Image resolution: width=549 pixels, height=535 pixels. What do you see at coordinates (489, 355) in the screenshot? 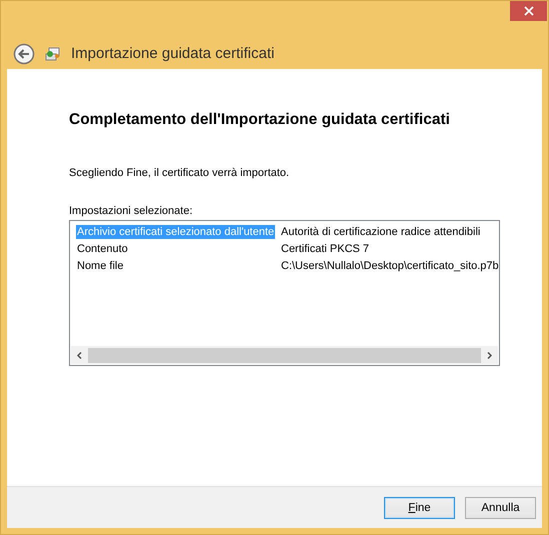
I see `scroll-right-icon` at bounding box center [489, 355].